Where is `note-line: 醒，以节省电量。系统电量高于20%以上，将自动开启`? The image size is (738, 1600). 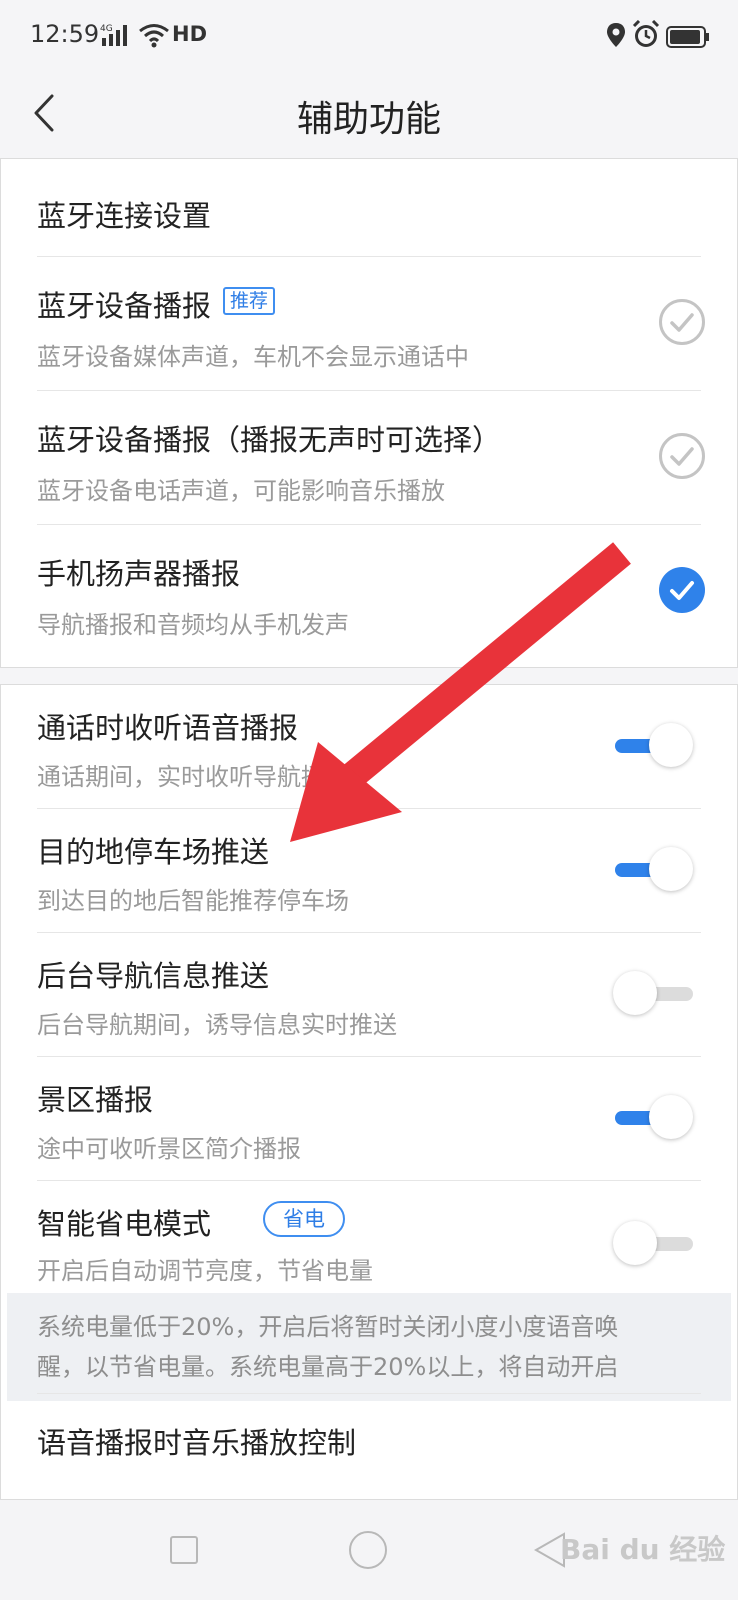
note-line: 醒，以节省电量。系统电量高于20%以上，将自动开启 is located at coordinates (328, 1367).